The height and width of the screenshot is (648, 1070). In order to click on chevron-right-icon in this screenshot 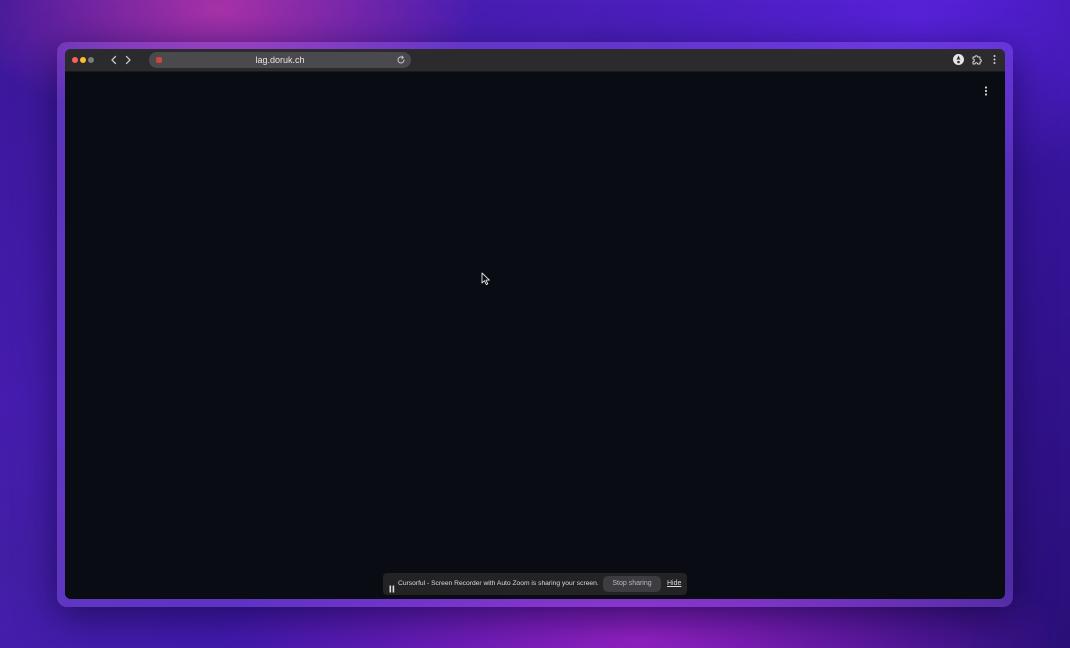, I will do `click(128, 60)`.